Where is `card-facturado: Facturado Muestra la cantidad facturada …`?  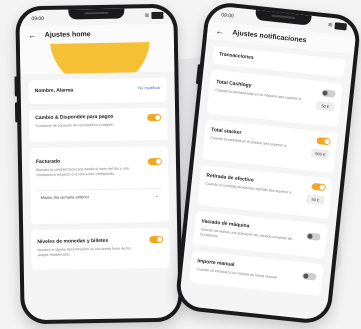
card-facturado: Facturado Muestra la cantidad facturada … is located at coordinates (99, 185).